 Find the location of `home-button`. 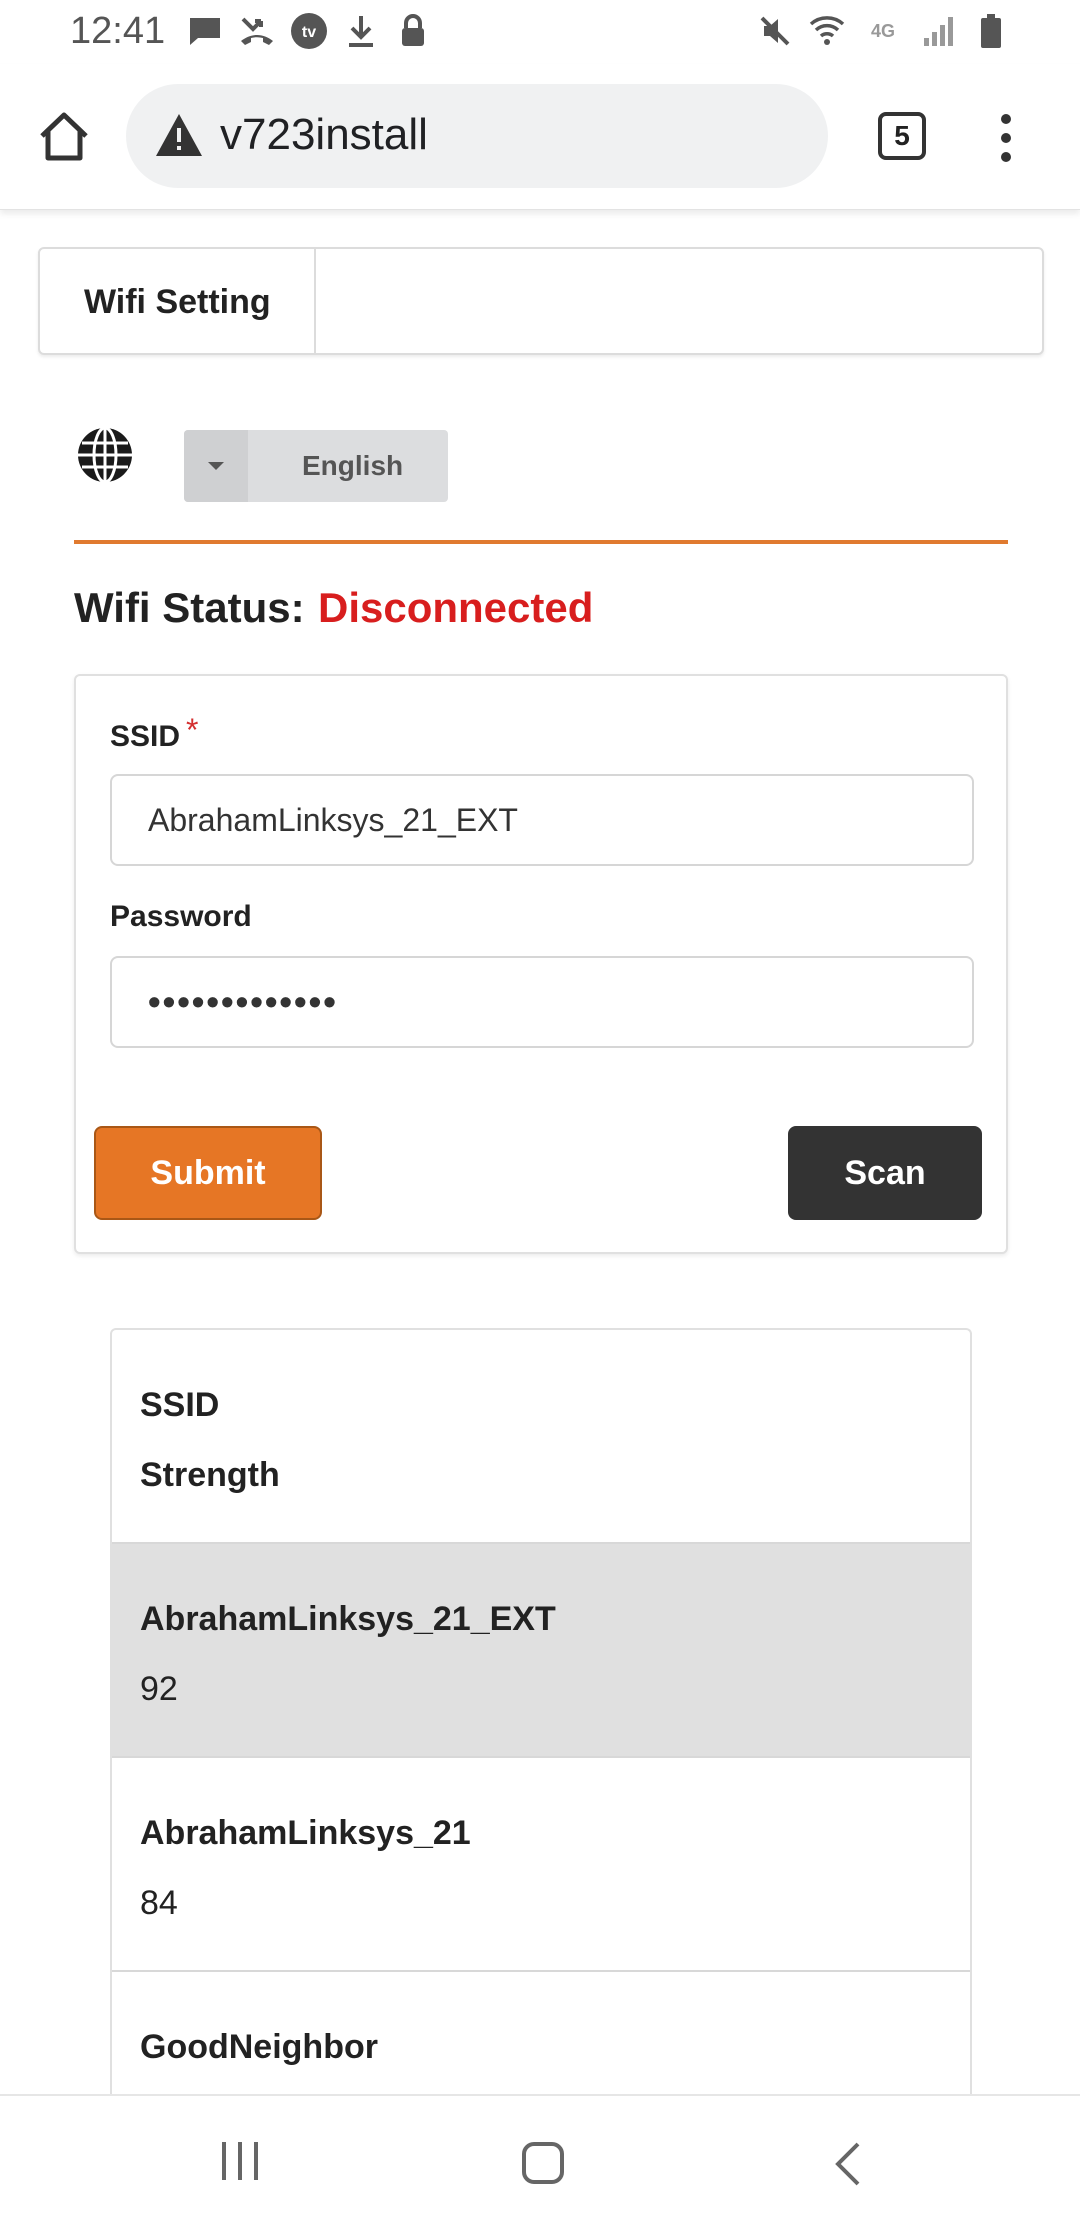

home-button is located at coordinates (64, 136).